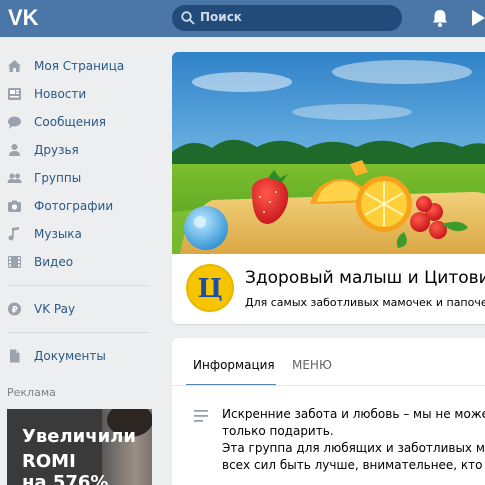 The height and width of the screenshot is (485, 485). What do you see at coordinates (74, 206) in the screenshot?
I see `sidebar-item-label: Фотографии` at bounding box center [74, 206].